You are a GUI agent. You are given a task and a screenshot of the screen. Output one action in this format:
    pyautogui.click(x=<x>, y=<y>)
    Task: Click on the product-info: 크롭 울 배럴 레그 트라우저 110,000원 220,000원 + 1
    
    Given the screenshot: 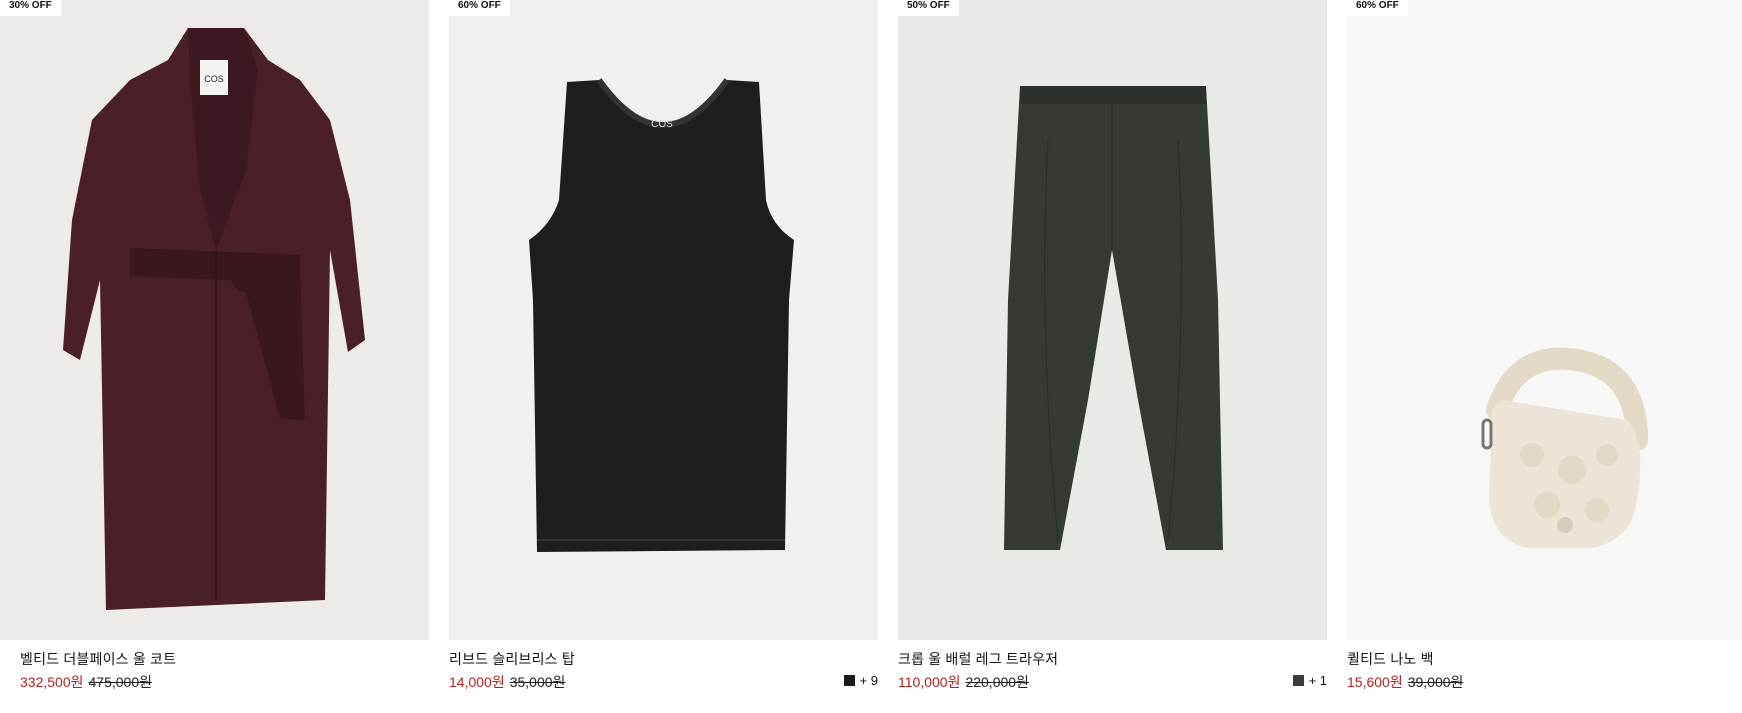 What is the action you would take?
    pyautogui.click(x=1112, y=665)
    